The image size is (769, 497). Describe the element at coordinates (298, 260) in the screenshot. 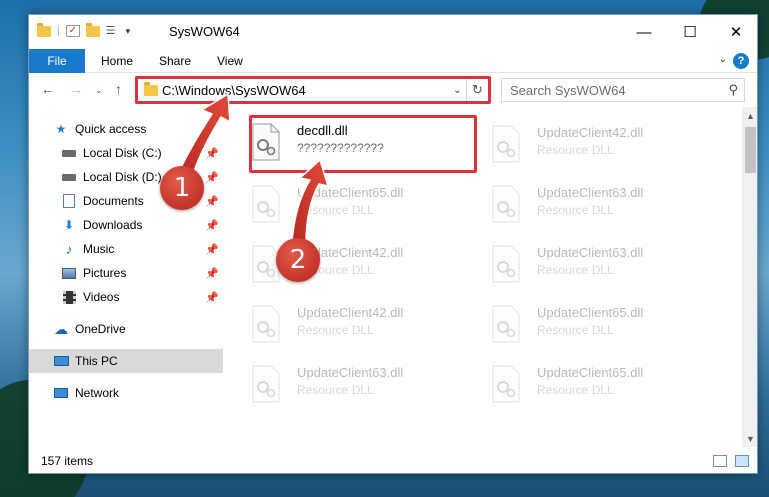

I see `step-2-badge: 2` at that location.